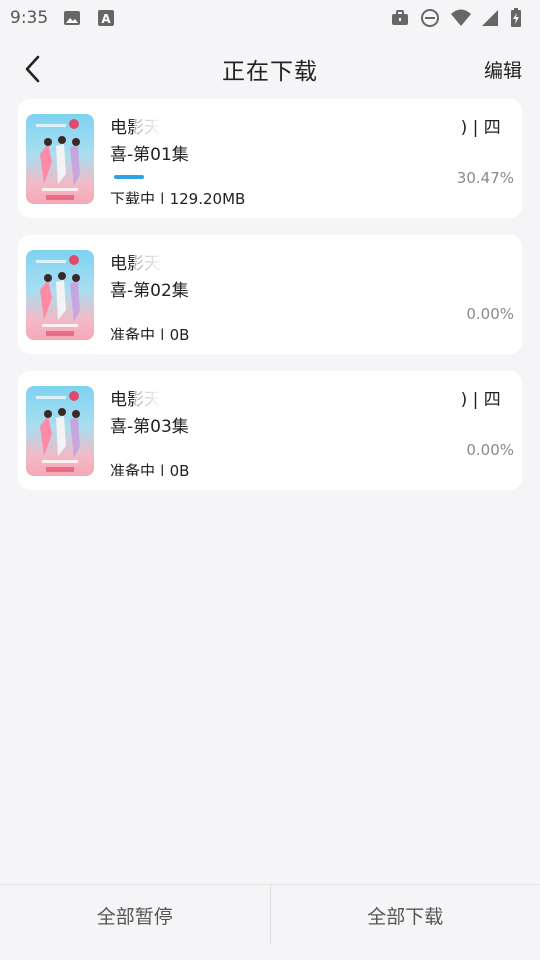  I want to click on title-episode: 喜-第02集, so click(149, 291).